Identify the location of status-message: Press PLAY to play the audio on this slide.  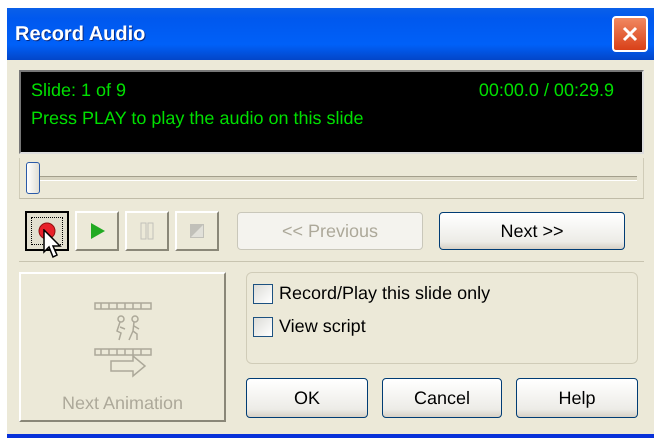
(198, 118).